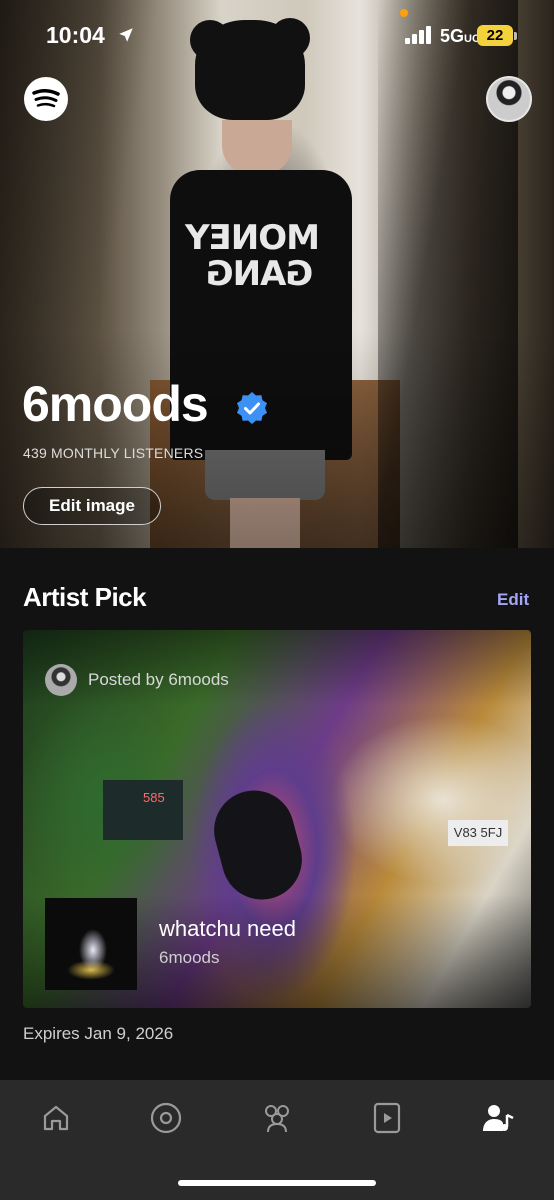 This screenshot has height=1200, width=554. What do you see at coordinates (258, 845) in the screenshot?
I see `card-background-bag` at bounding box center [258, 845].